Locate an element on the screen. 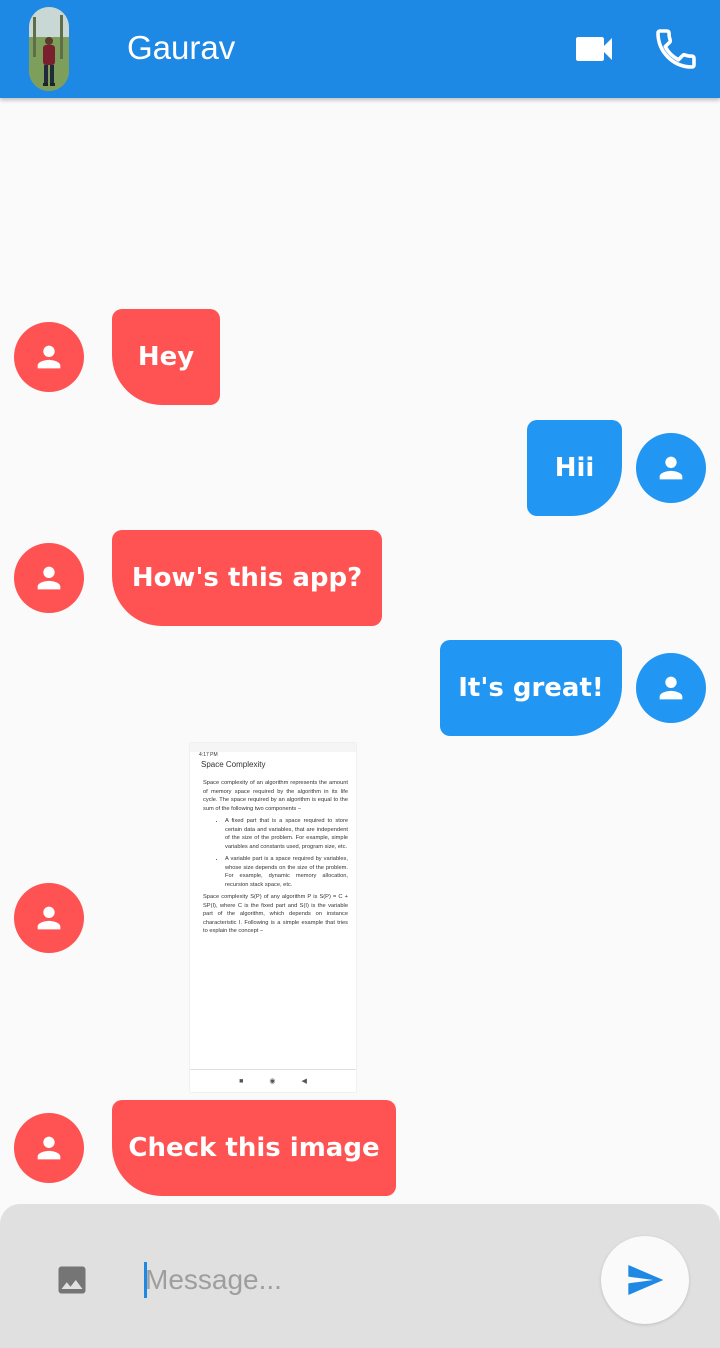 The height and width of the screenshot is (1348, 720). message-text: Hey is located at coordinates (166, 357).